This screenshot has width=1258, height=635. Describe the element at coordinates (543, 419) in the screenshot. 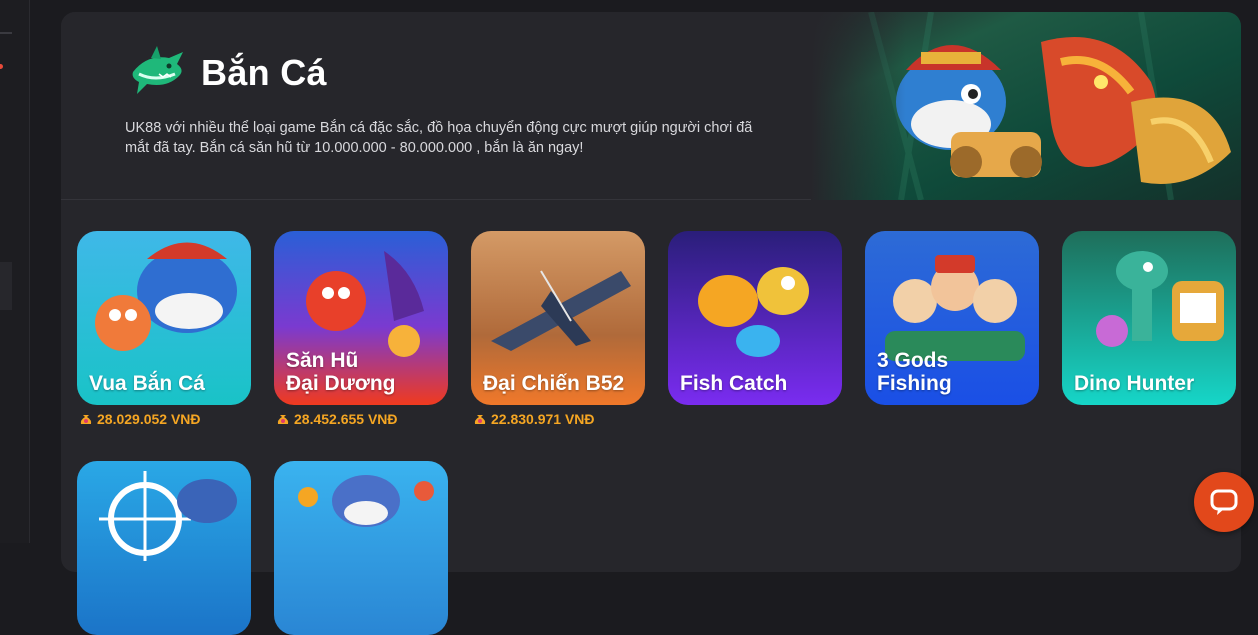

I see `jackpot-value: 22.830.971 VNĐ` at that location.